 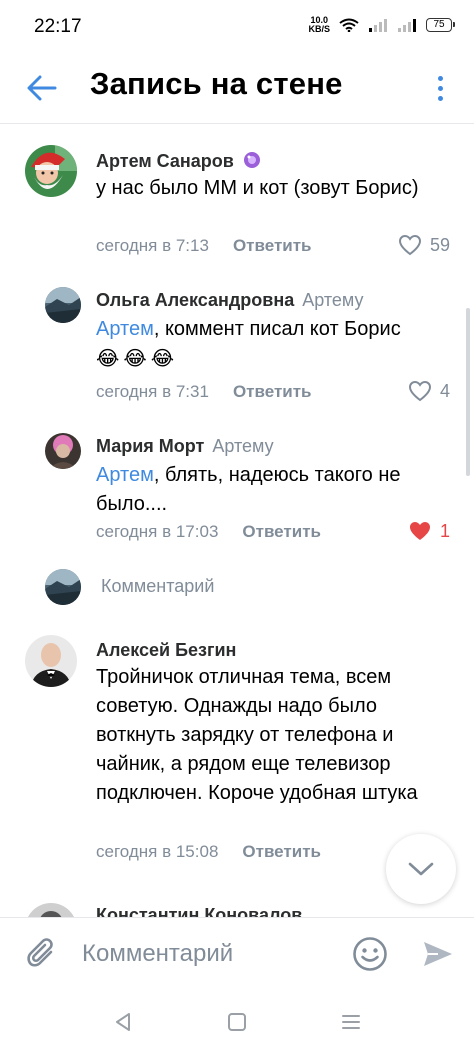 What do you see at coordinates (468, 392) in the screenshot?
I see `scrollbar` at bounding box center [468, 392].